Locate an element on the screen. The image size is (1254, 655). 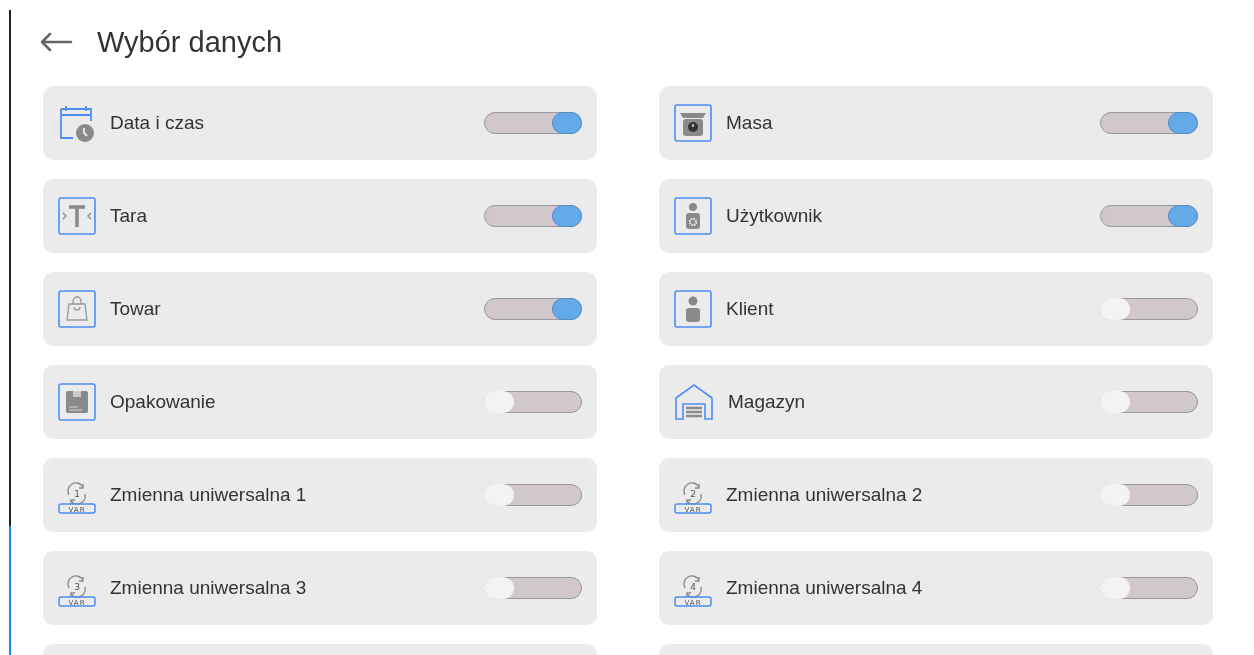
setting-label: Zmienna uniwersalna 2 is located at coordinates (825, 495).